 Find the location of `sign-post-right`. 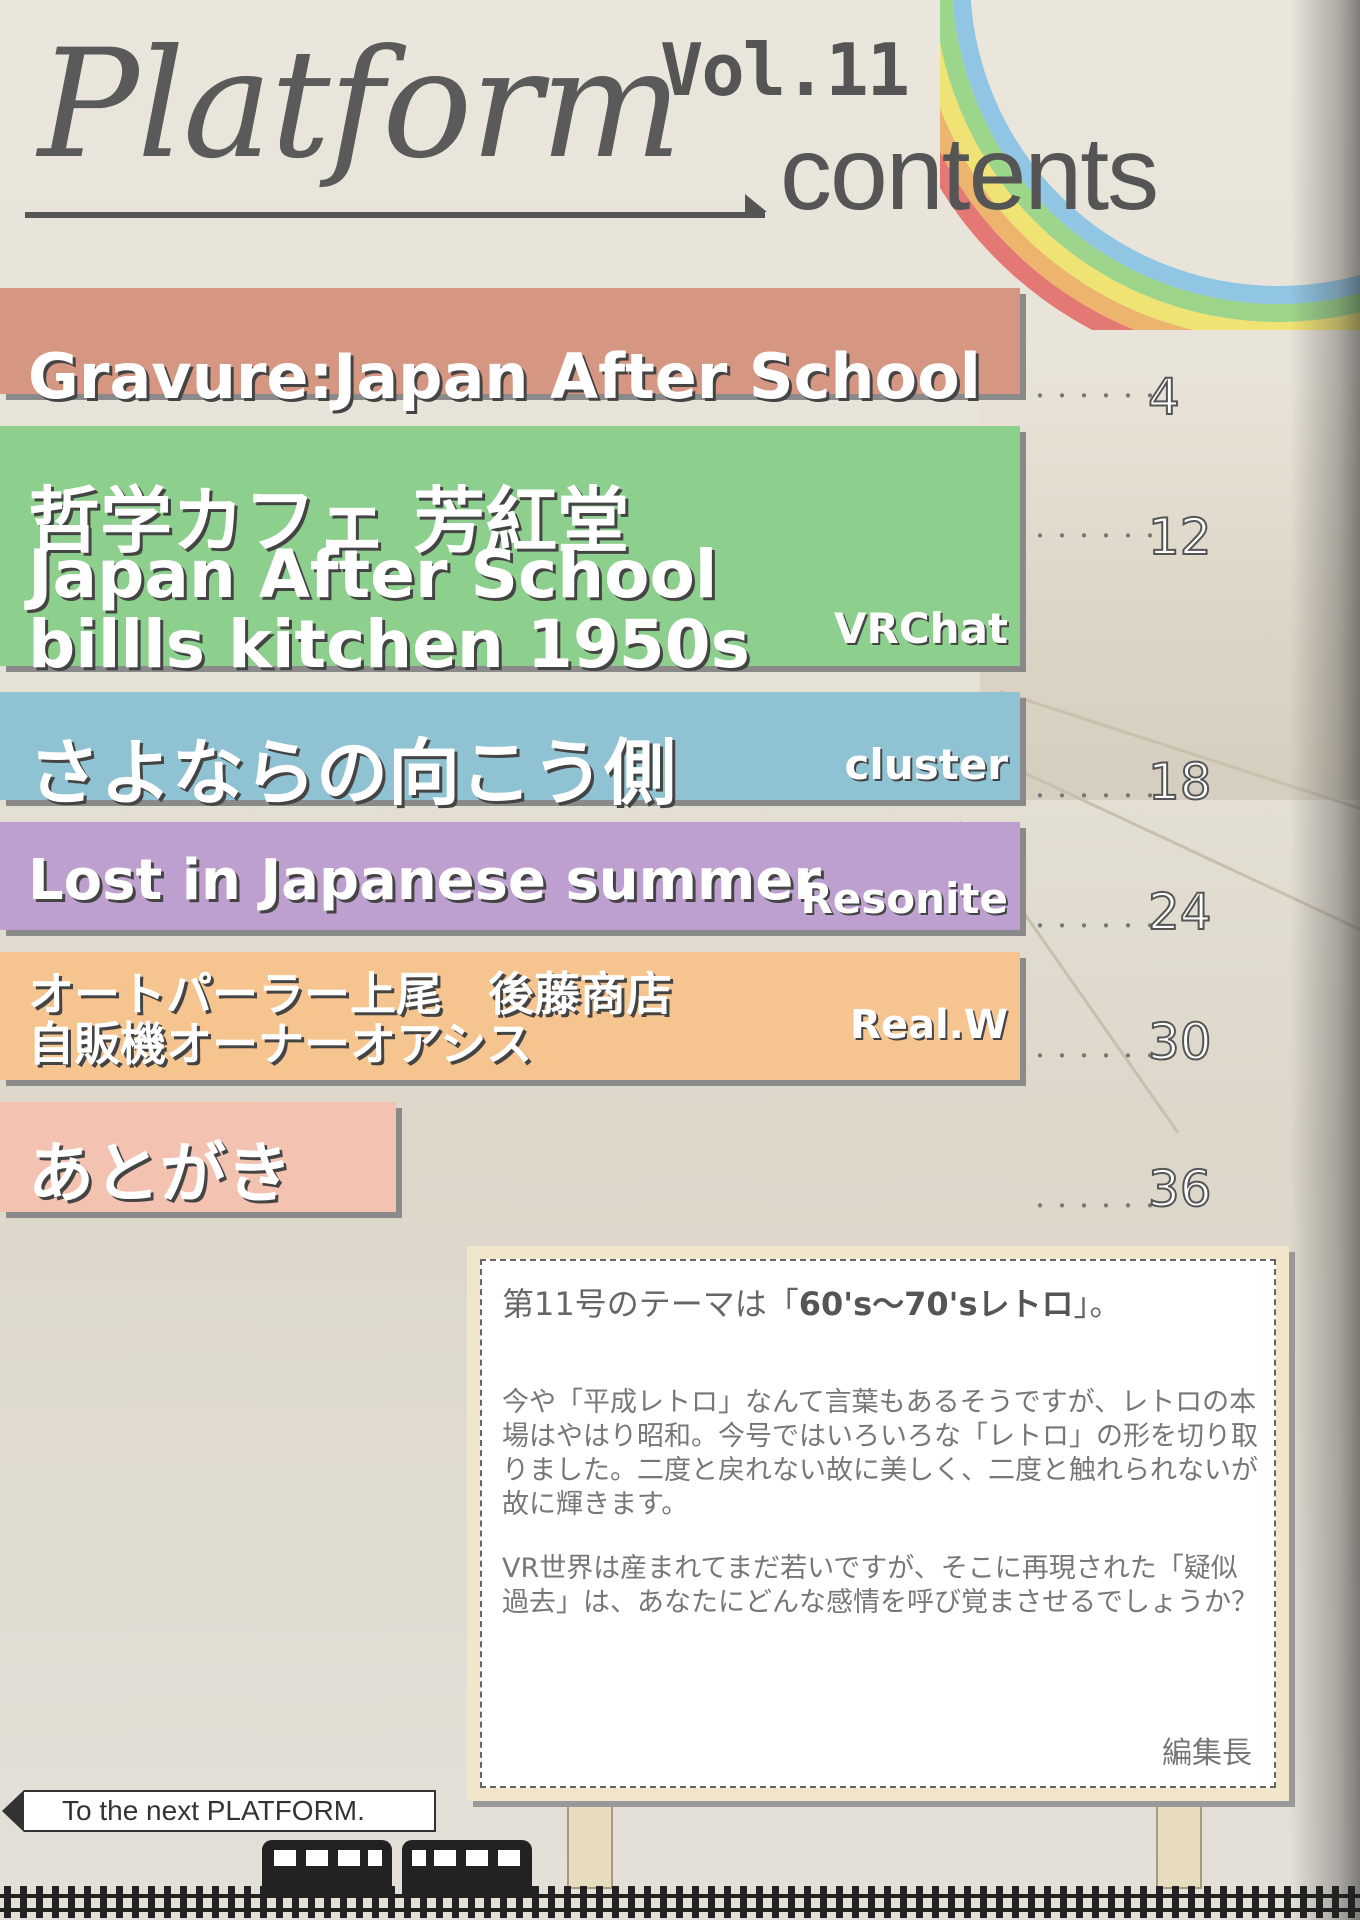

sign-post-right is located at coordinates (1179, 1847).